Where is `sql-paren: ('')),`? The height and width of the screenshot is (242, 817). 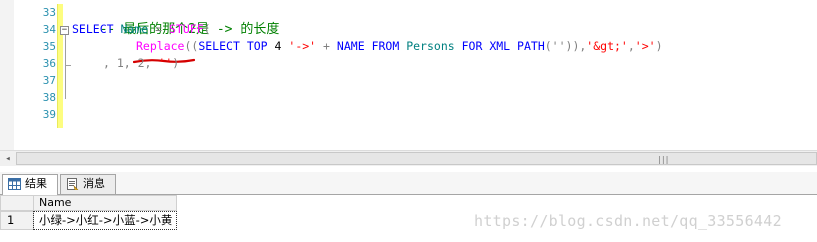
sql-paren: ('')), is located at coordinates (565, 46).